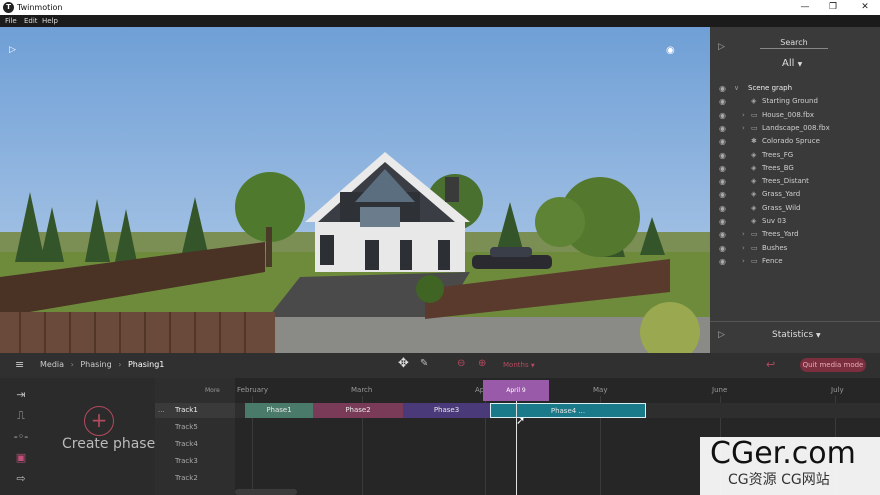  Describe the element at coordinates (833, 7) in the screenshot. I see `maximize-button: ❐` at that location.